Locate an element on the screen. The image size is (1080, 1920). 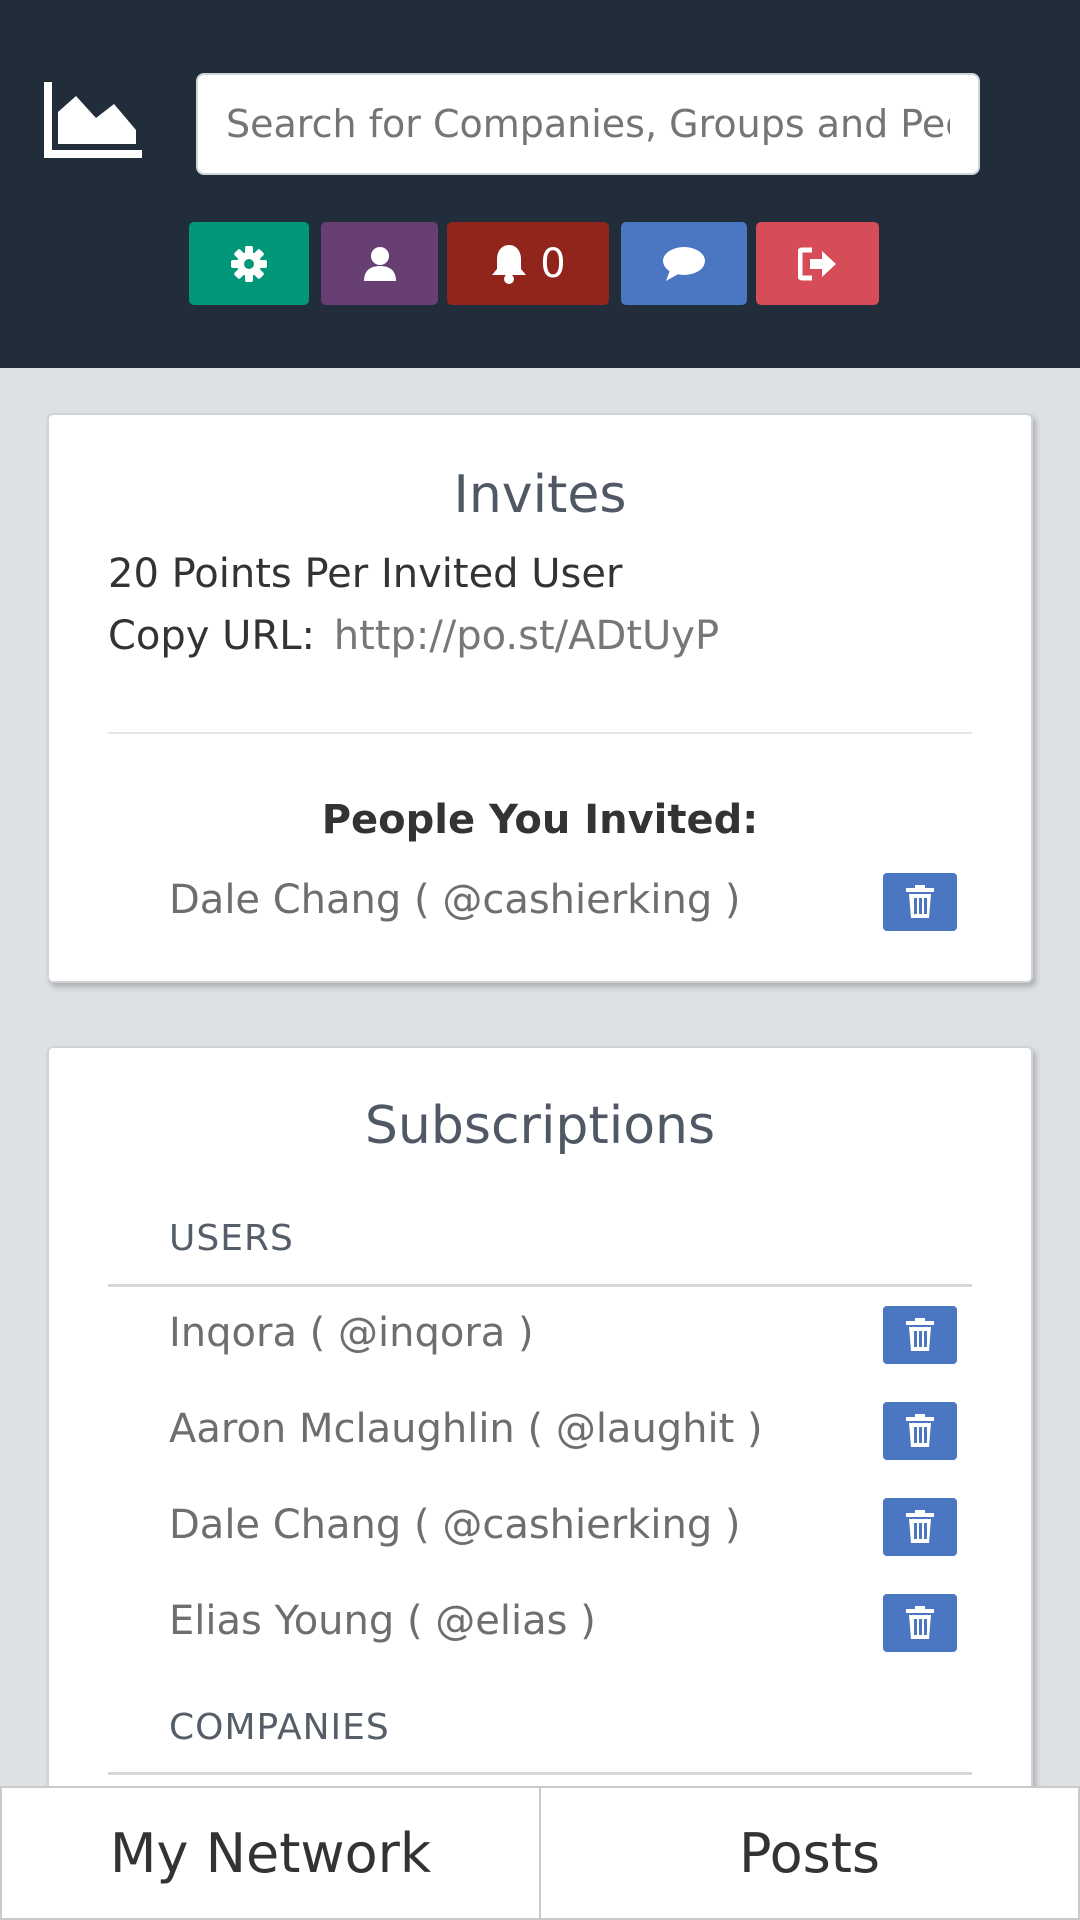
subscribed-user-name: Dale Chang ( @cashierking ) is located at coordinates (455, 1525).